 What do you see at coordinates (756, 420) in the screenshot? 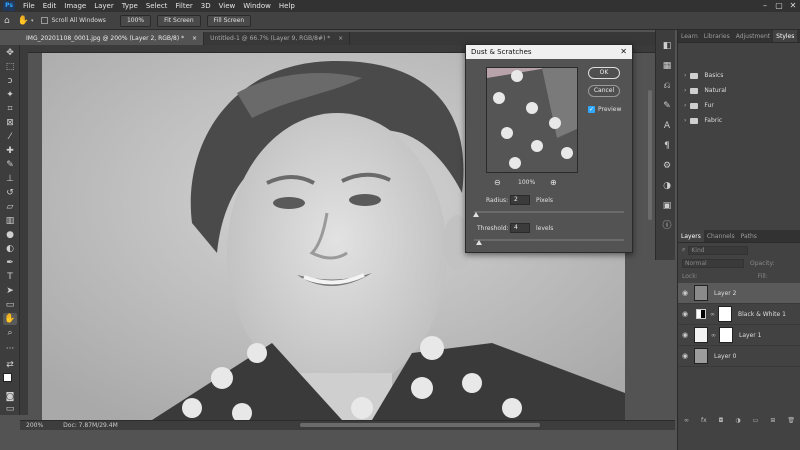
I see `new-group-icon: ▭` at bounding box center [756, 420].